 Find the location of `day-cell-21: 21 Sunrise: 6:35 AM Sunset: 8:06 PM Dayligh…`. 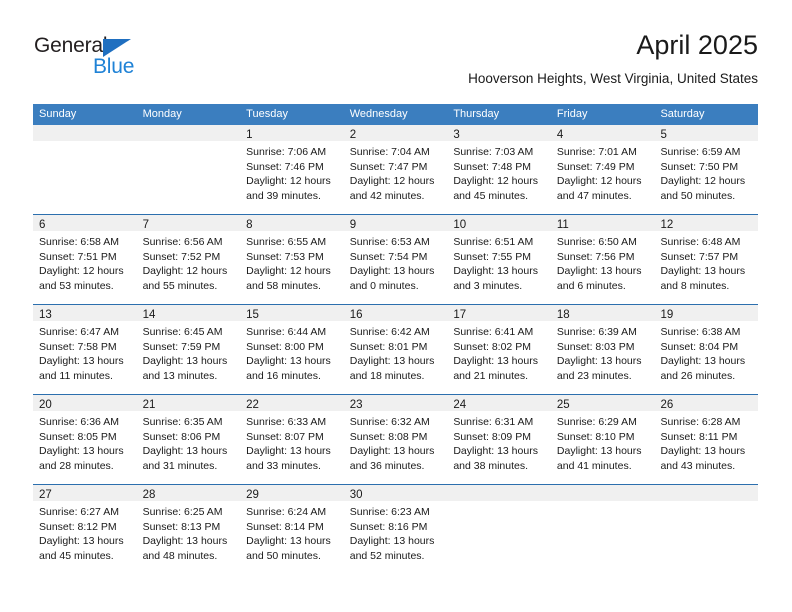

day-cell-21: 21 Sunrise: 6:35 AM Sunset: 8:06 PM Dayligh… is located at coordinates (188, 439).